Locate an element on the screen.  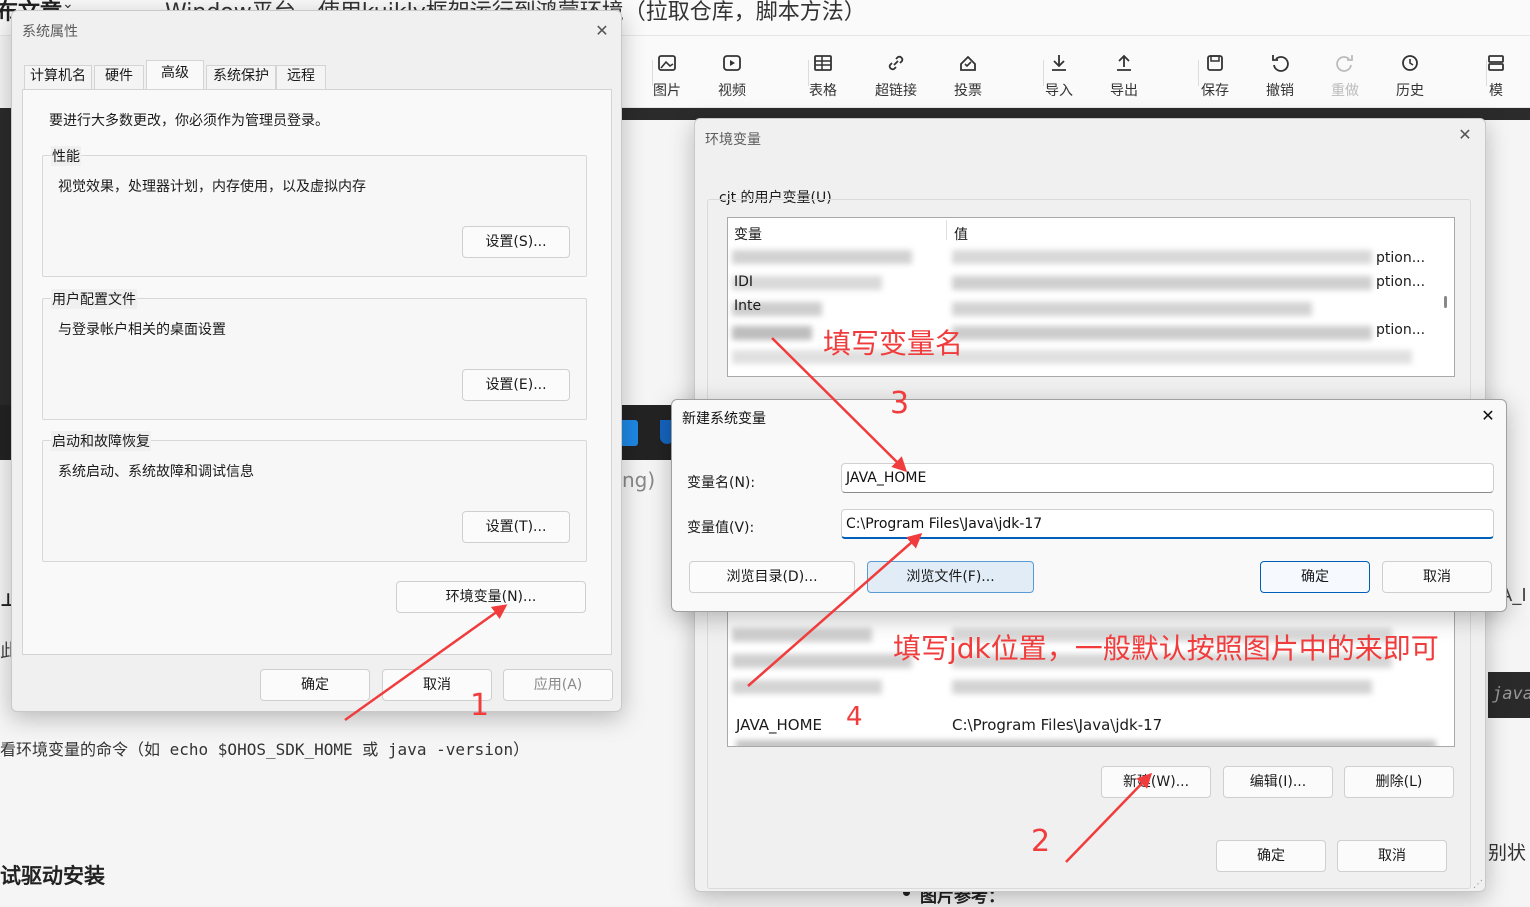
annotation-number-2: 2 is located at coordinates (1041, 841).